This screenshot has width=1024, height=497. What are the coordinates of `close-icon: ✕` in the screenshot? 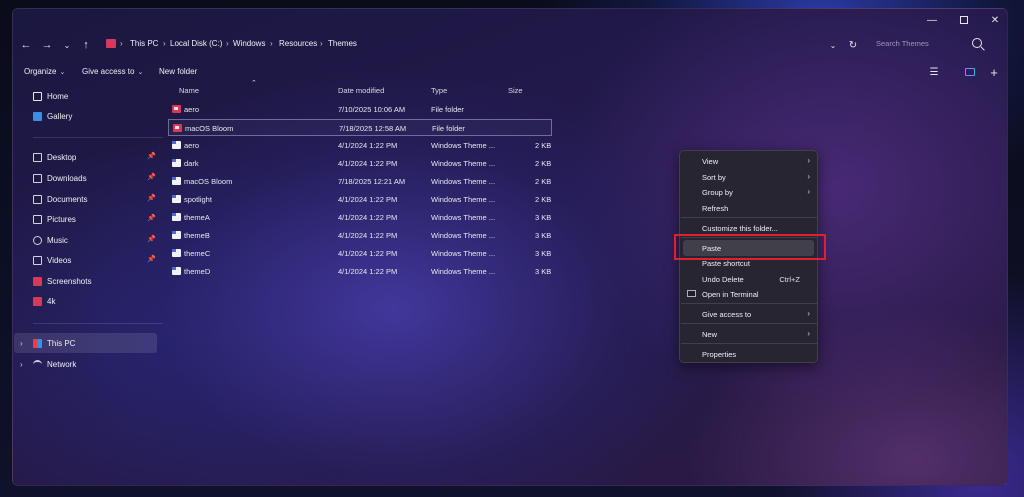 It's located at (995, 20).